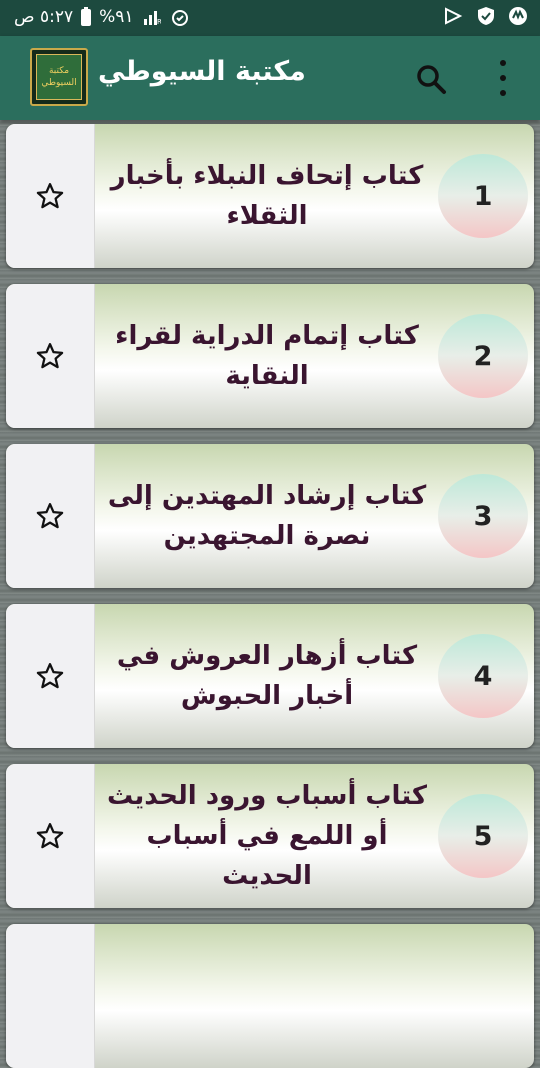 The width and height of the screenshot is (540, 1068). I want to click on status-right, so click(486, 16).